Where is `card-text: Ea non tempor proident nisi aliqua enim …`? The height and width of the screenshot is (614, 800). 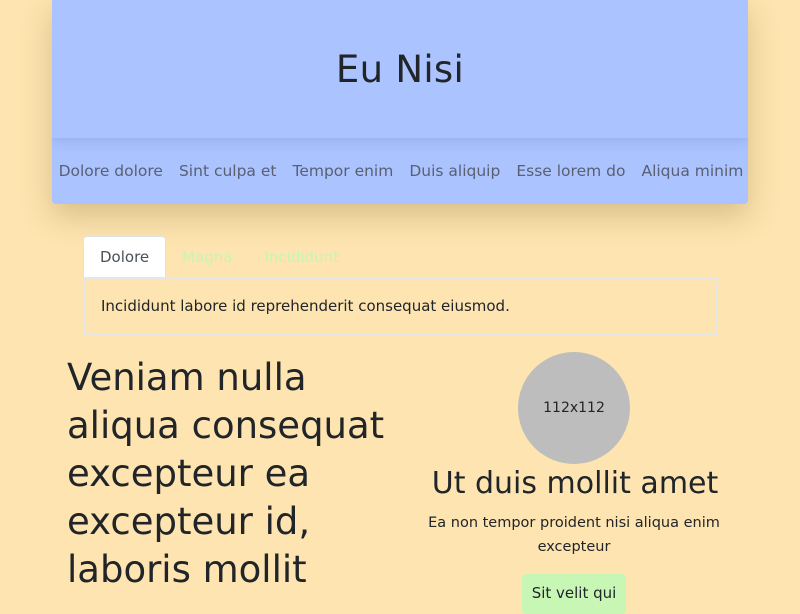 card-text: Ea non tempor proident nisi aliqua enim … is located at coordinates (574, 535).